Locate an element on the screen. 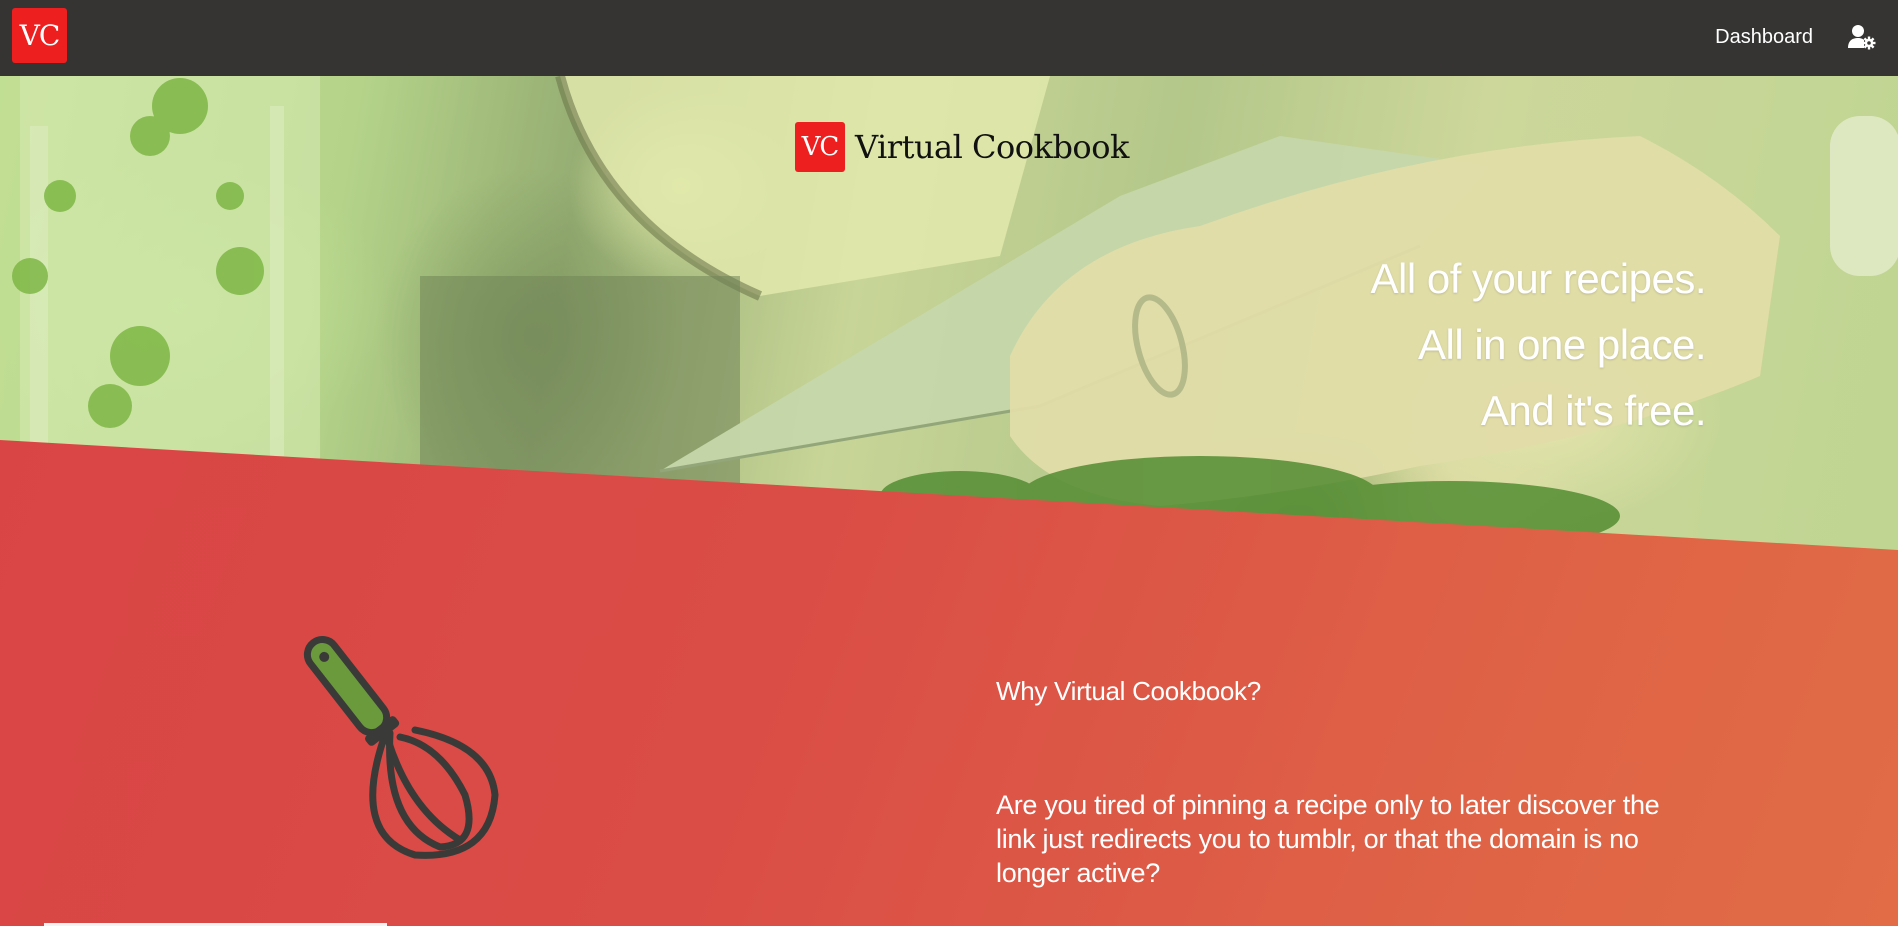 This screenshot has width=1898, height=926. hero-brand-logo: VC is located at coordinates (820, 147).